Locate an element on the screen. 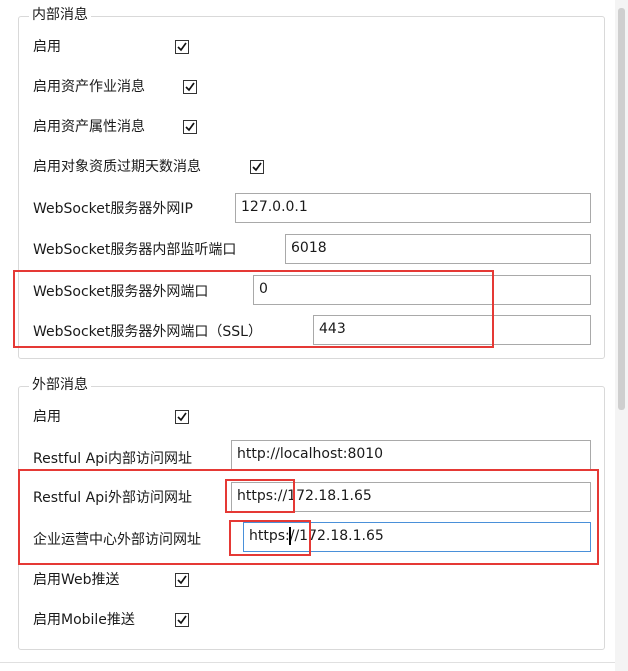 This screenshot has width=628, height=671. expire-days-checkbox is located at coordinates (257, 167).